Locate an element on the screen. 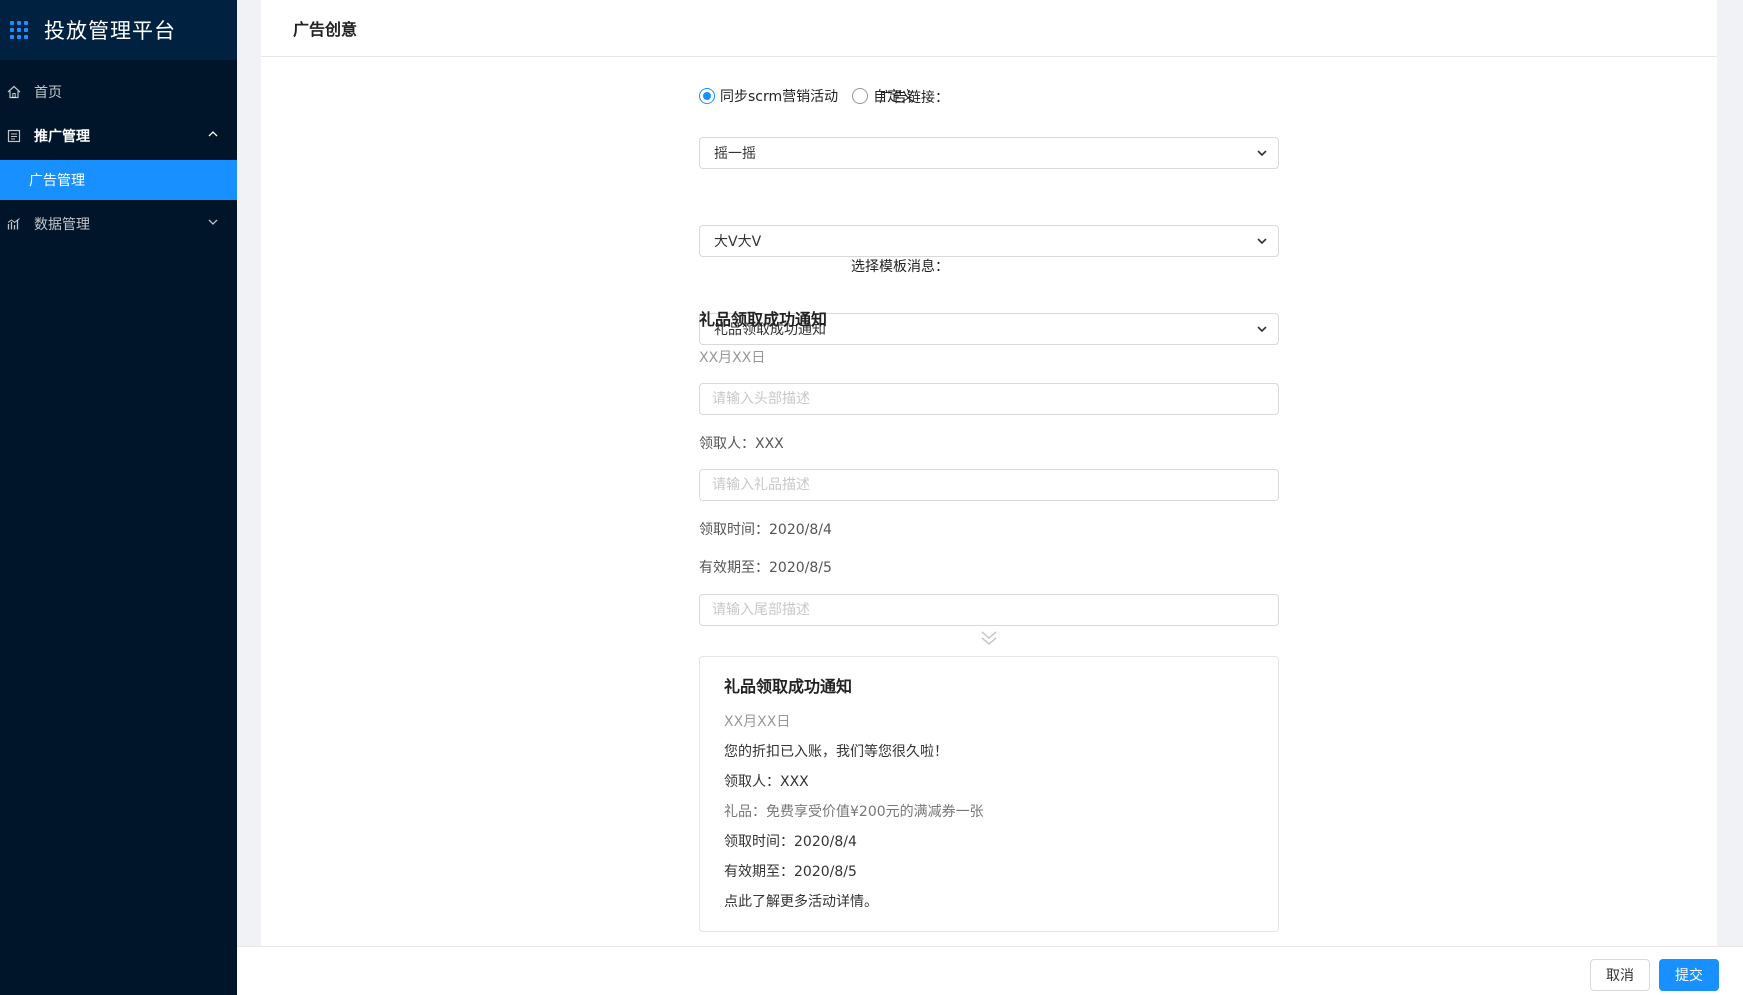 The height and width of the screenshot is (995, 1743). home-icon is located at coordinates (14, 92).